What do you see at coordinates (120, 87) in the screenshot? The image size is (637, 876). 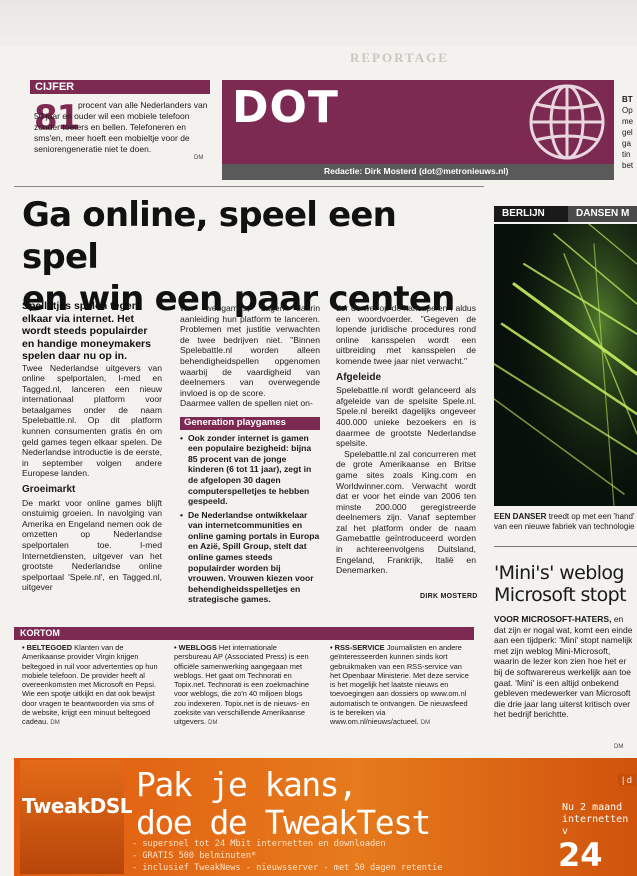 I see `cijfer-label: CIJFER` at bounding box center [120, 87].